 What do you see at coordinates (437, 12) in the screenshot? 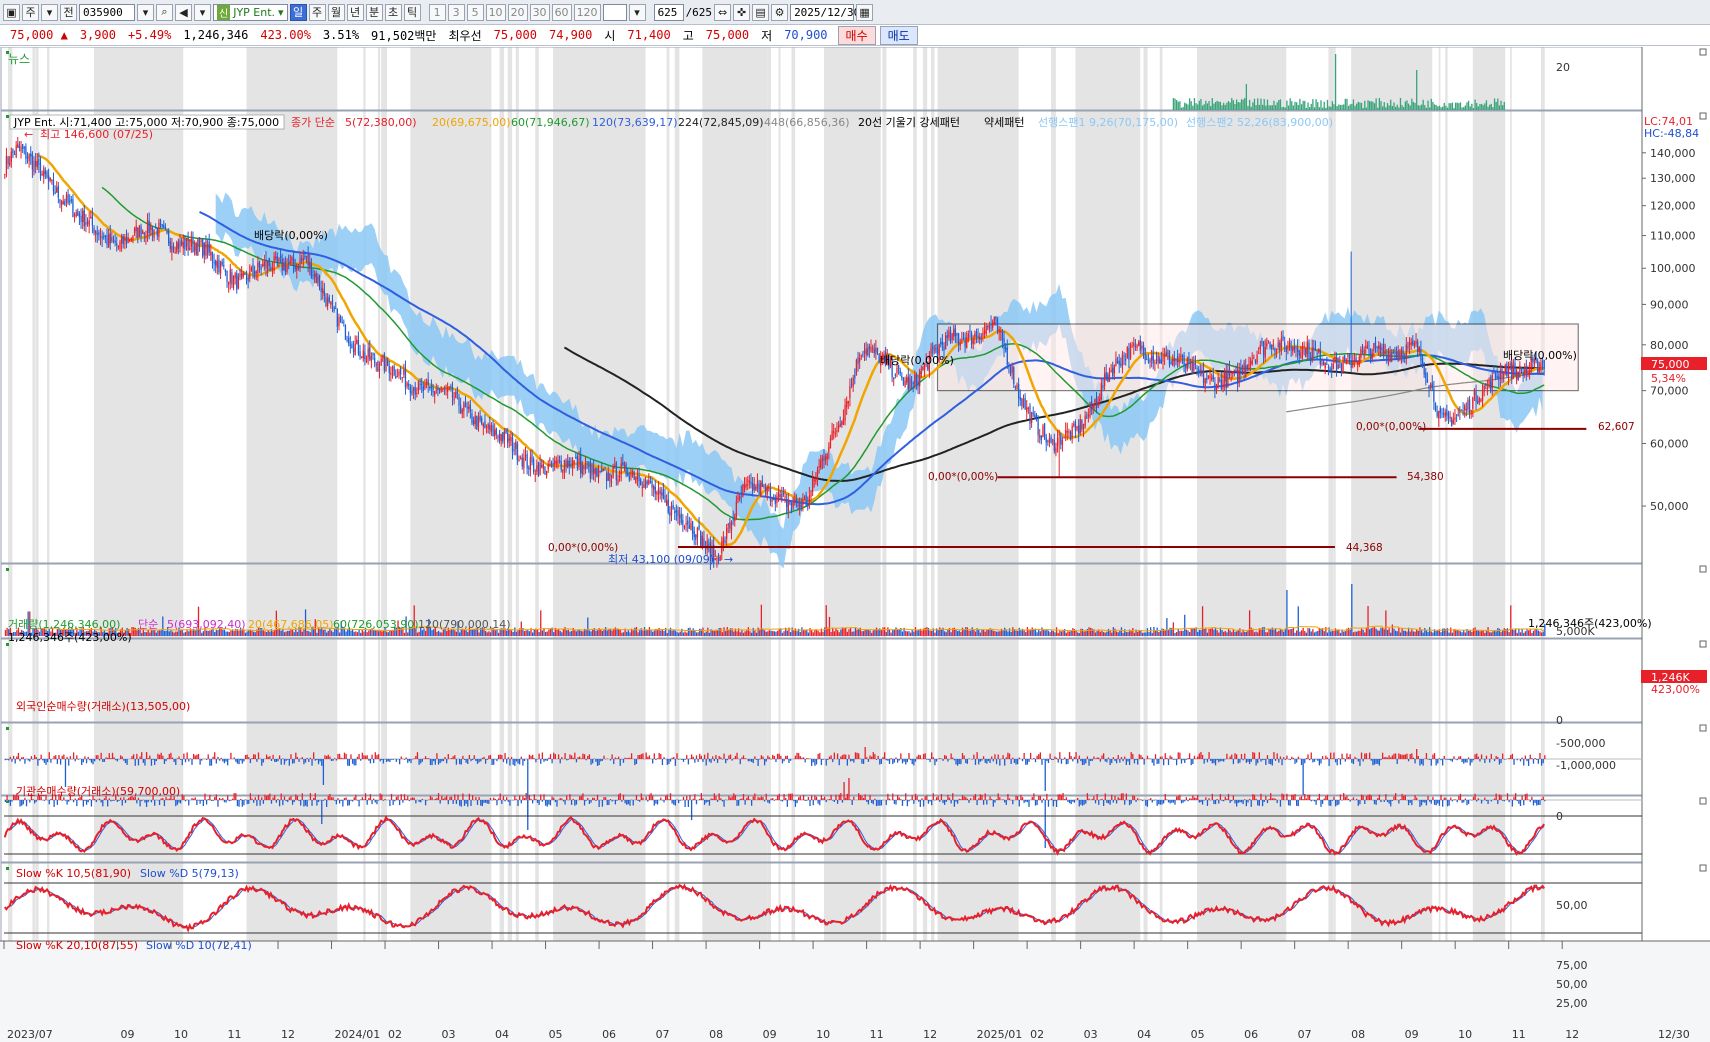
I see `minute-1-button: 1` at bounding box center [437, 12].